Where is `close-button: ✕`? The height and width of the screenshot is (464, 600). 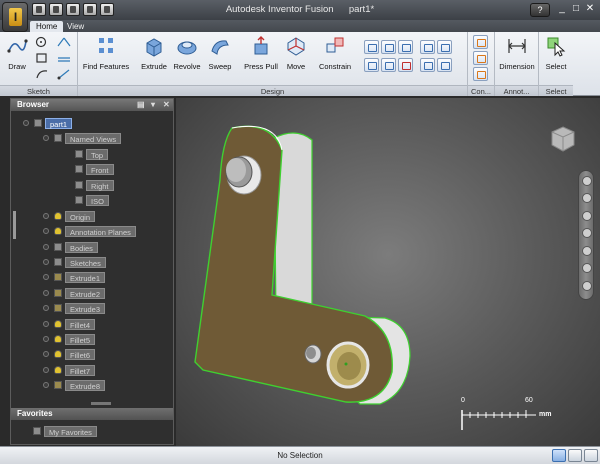 close-button: ✕ is located at coordinates (590, 9).